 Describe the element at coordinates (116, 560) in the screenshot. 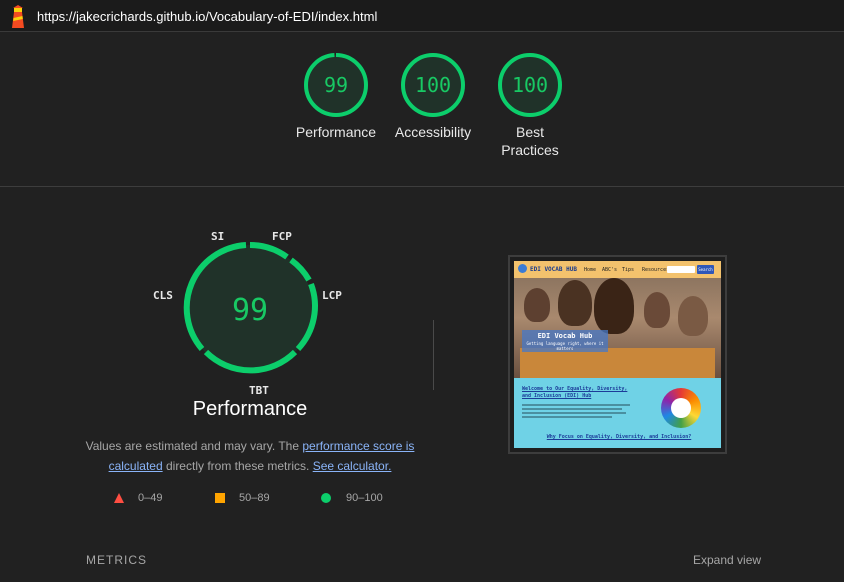

I see `metrics-heading: METRICS` at that location.